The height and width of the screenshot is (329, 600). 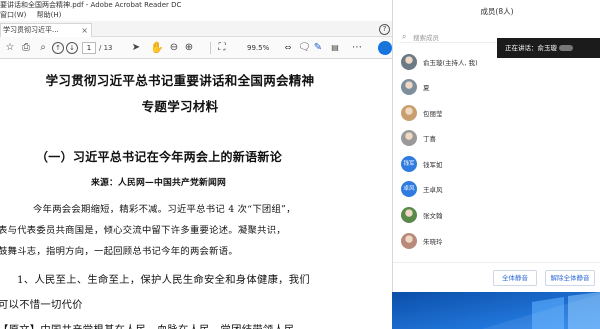 What do you see at coordinates (163, 280) in the screenshot?
I see `point-heading: 1、人民至上、生命至上，保护人民生命安全和身体健康，我们` at bounding box center [163, 280].